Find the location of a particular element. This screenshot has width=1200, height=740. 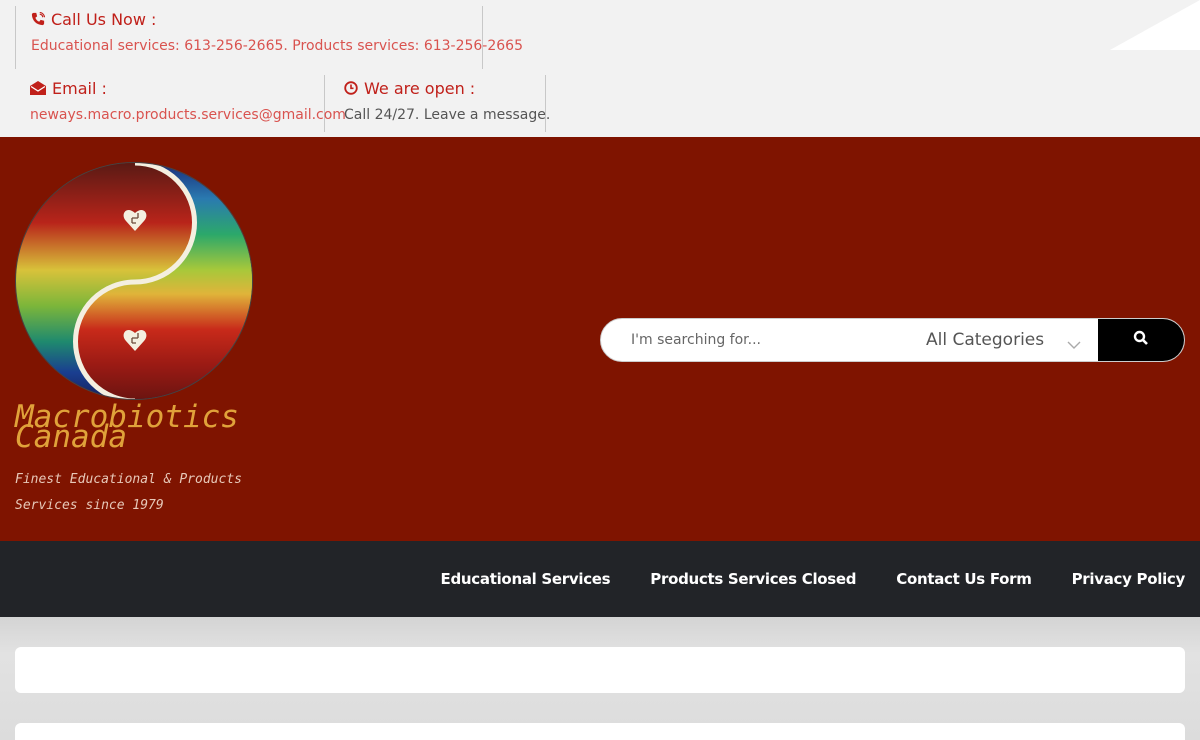

search-button is located at coordinates (1141, 340).